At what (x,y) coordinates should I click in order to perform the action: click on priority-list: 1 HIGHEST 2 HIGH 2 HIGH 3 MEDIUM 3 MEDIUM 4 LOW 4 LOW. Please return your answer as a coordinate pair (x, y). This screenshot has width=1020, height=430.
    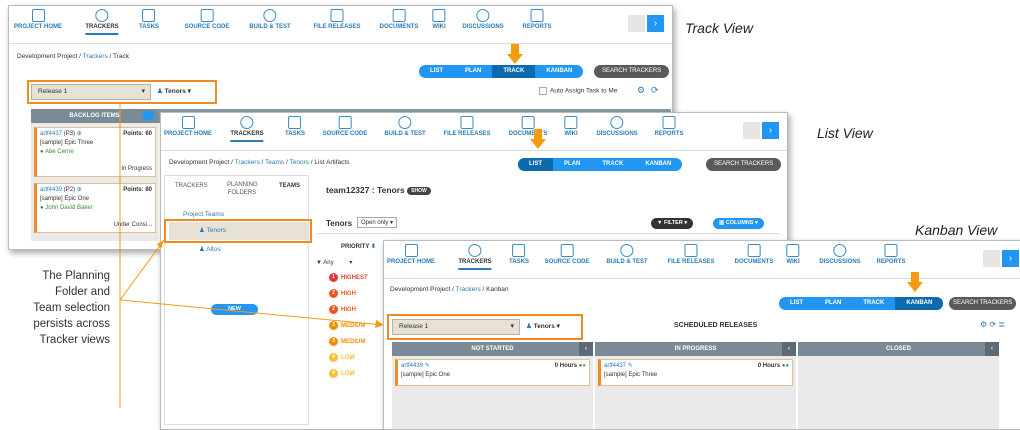
    Looking at the image, I should click on (351, 348).